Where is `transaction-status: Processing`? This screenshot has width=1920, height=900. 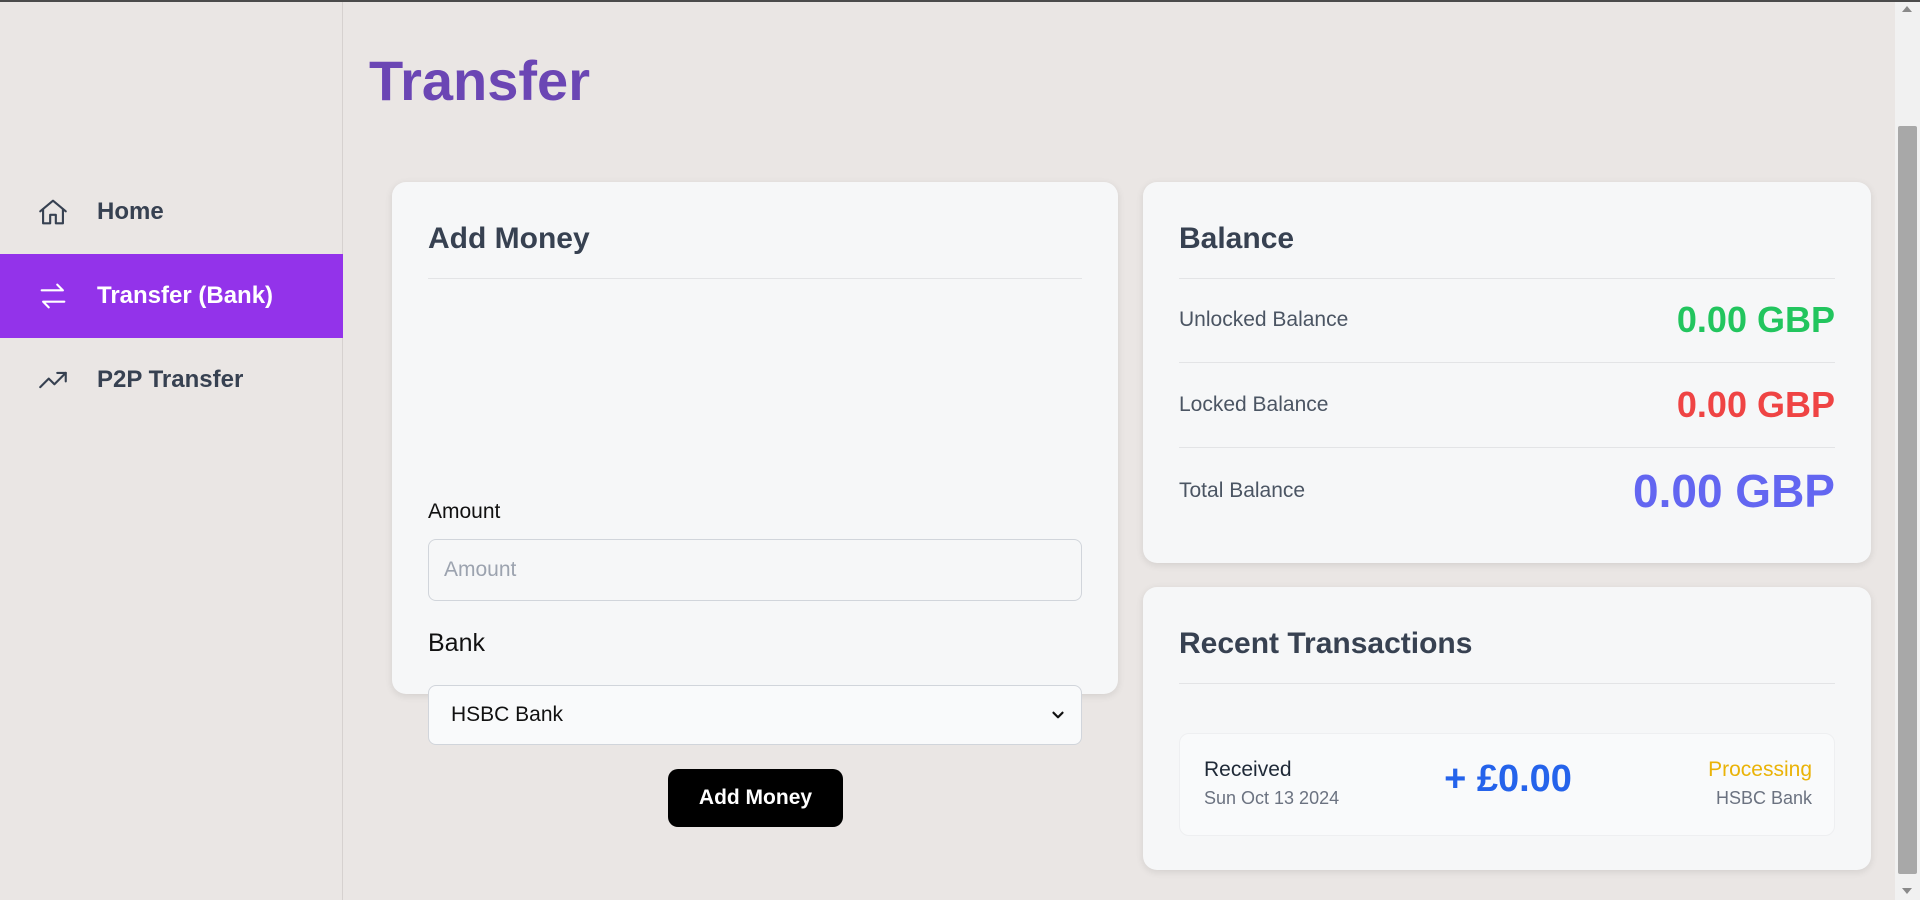 transaction-status: Processing is located at coordinates (1760, 769).